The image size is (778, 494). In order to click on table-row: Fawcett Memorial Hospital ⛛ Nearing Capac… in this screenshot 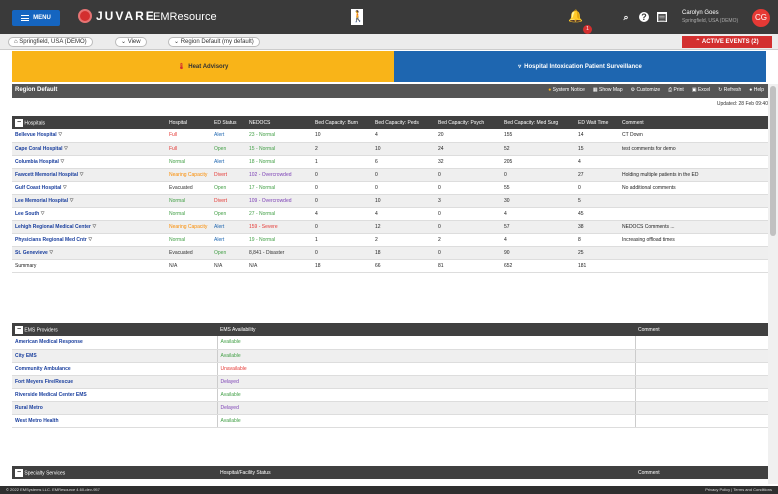, I will do `click(390, 175)`.